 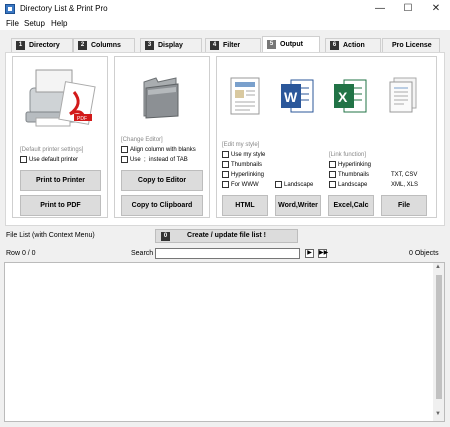 I want to click on tab-label: Output, so click(x=291, y=44).